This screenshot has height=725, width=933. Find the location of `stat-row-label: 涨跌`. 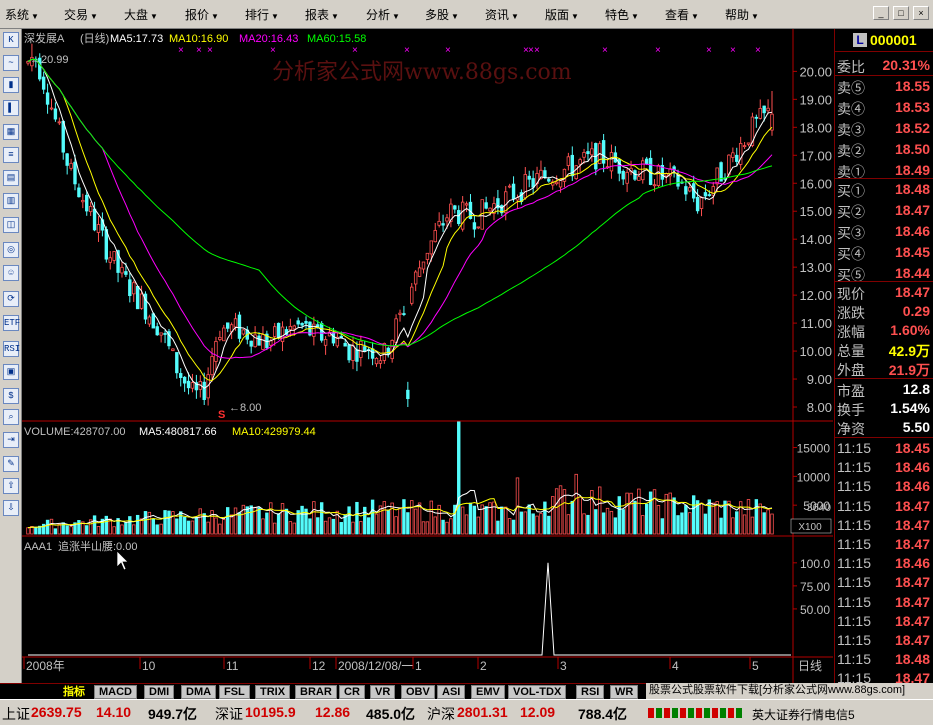

stat-row-label: 涨跌 is located at coordinates (851, 313).